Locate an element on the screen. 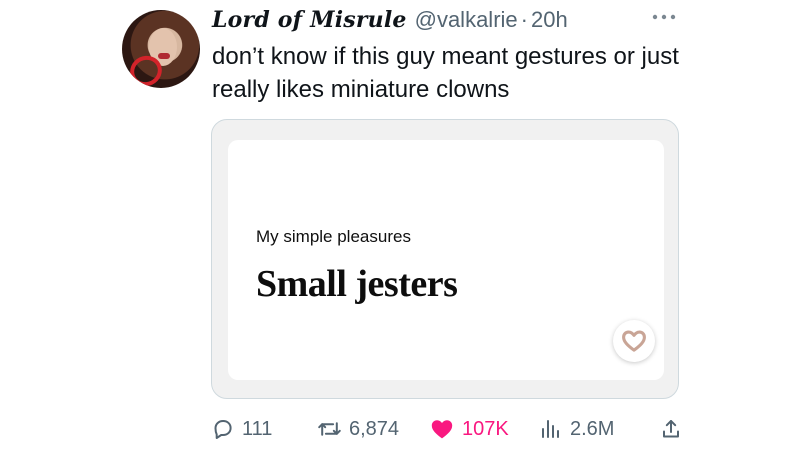 The image size is (800, 450). views-button: 2.6M is located at coordinates (576, 429).